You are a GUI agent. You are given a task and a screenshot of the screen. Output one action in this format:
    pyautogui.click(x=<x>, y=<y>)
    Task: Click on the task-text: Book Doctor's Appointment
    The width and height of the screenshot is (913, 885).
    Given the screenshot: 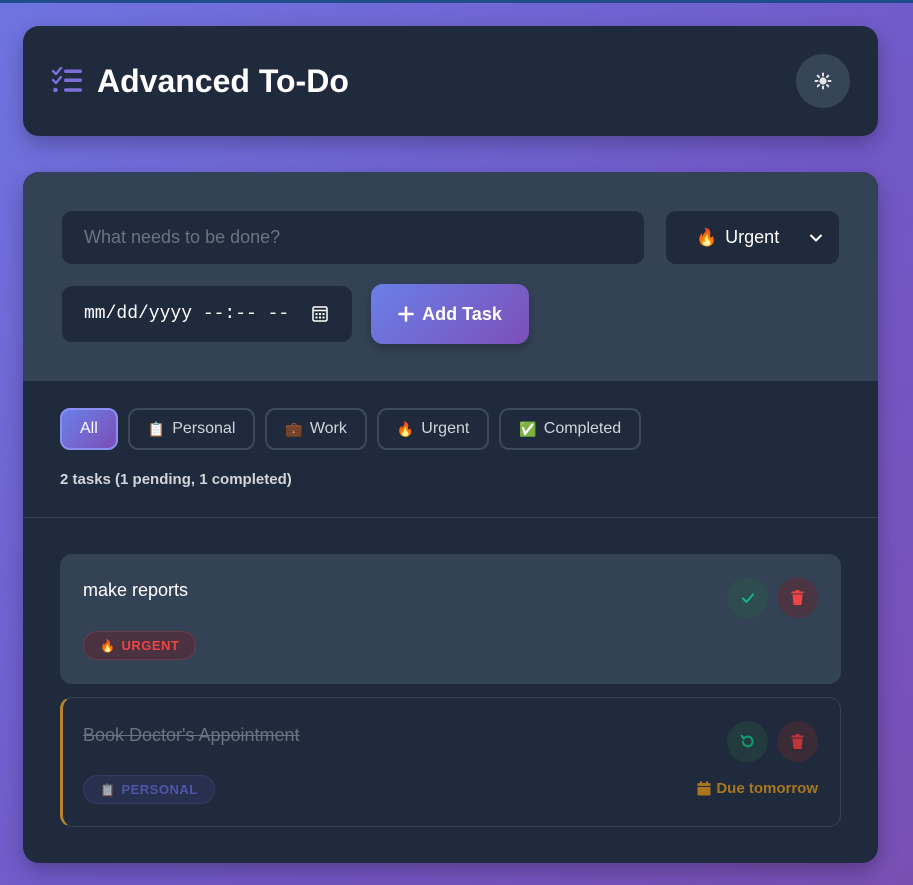 What is the action you would take?
    pyautogui.click(x=191, y=735)
    